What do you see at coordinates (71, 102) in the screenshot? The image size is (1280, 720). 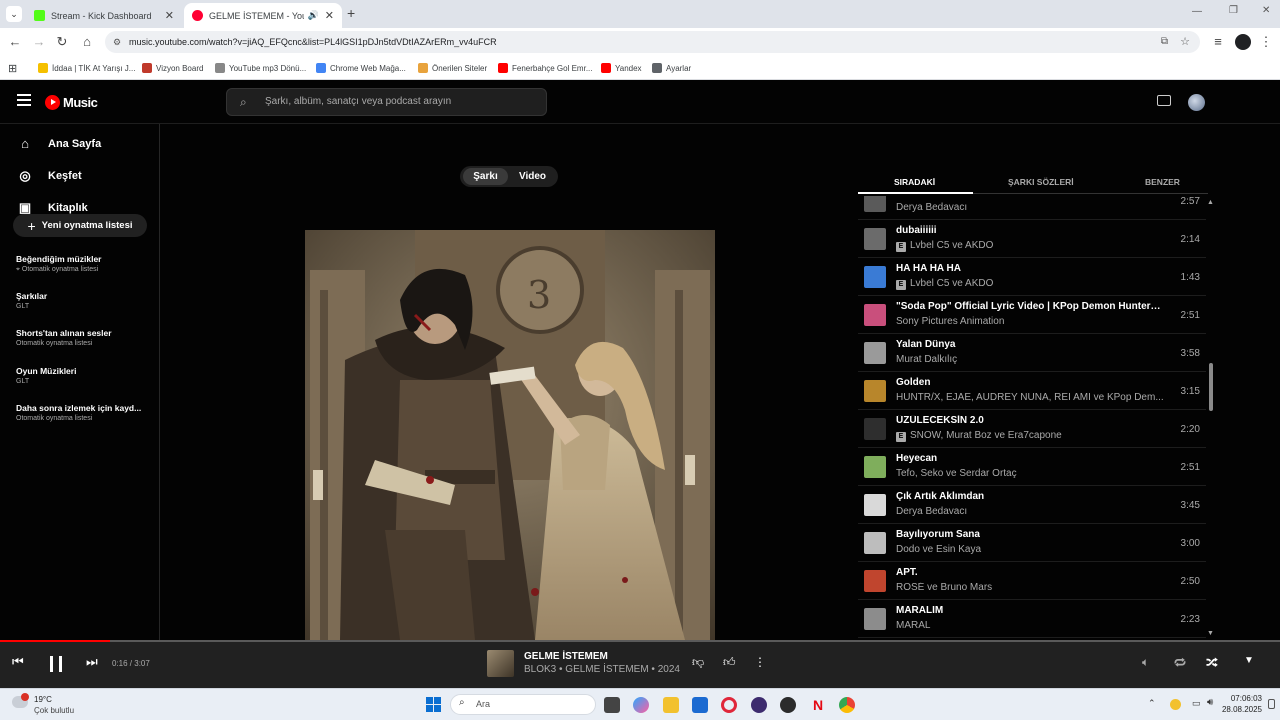 I see `youtube-music-logo: Music` at bounding box center [71, 102].